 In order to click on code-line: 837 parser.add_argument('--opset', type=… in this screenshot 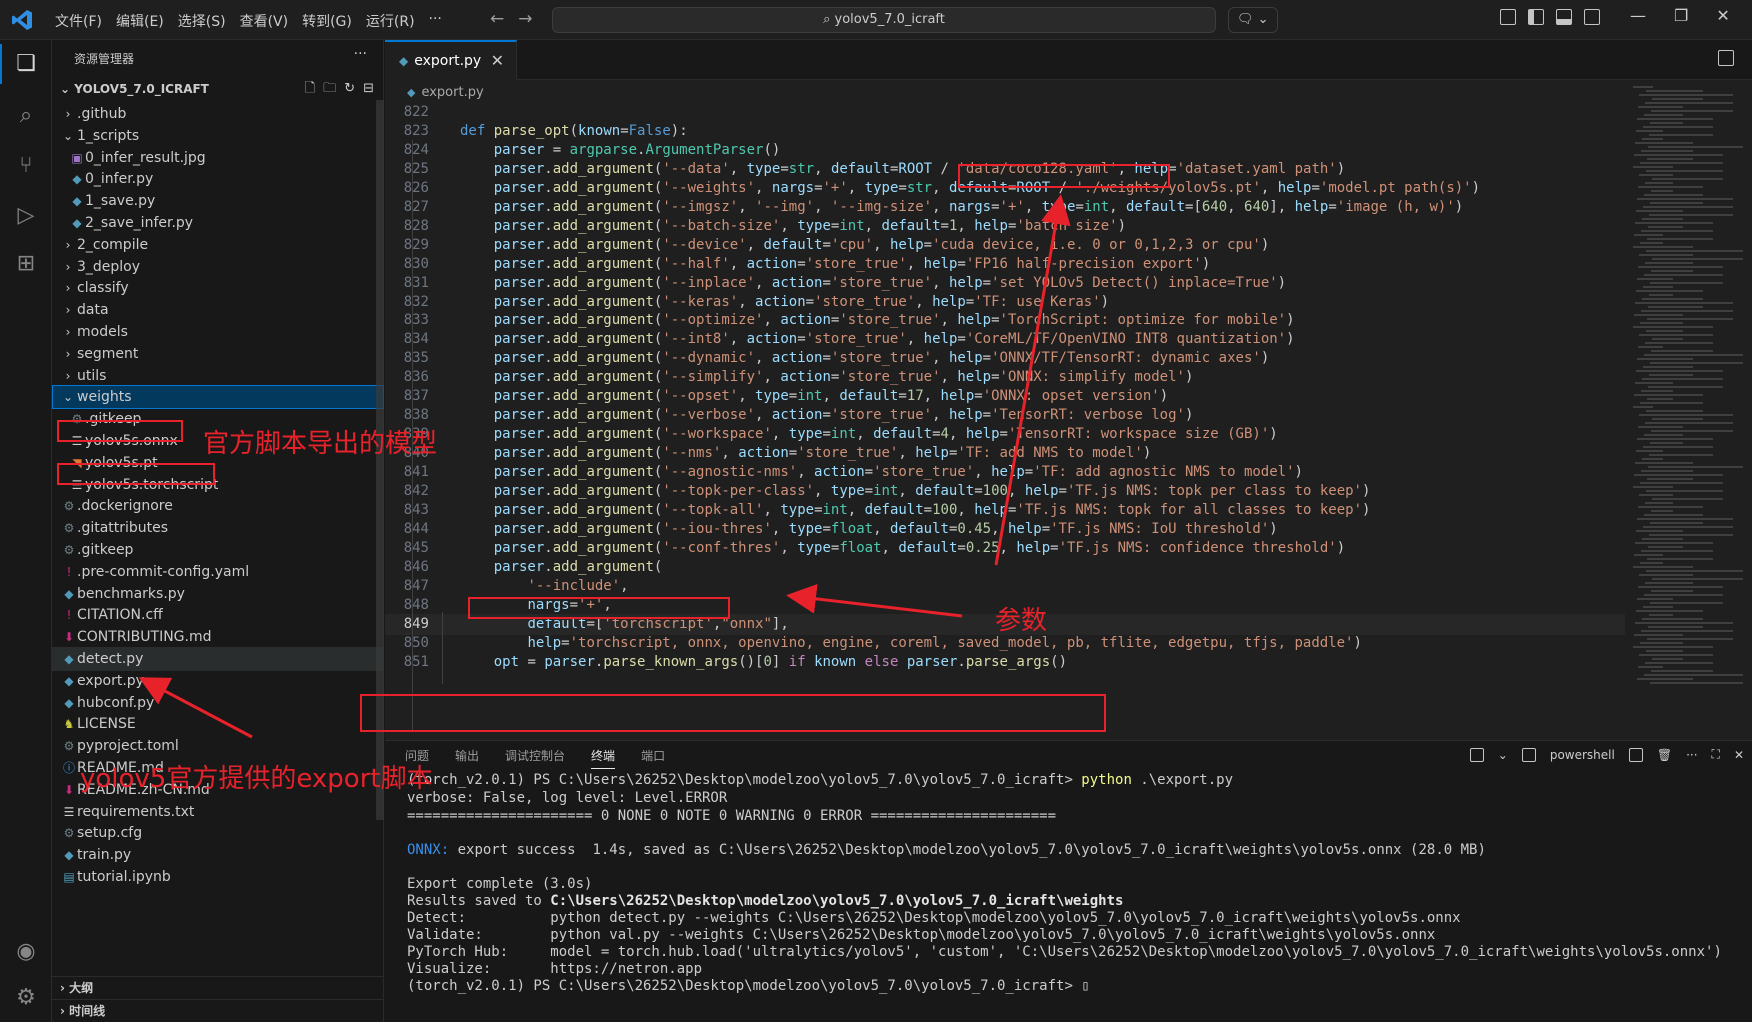, I will do `click(1005, 396)`.